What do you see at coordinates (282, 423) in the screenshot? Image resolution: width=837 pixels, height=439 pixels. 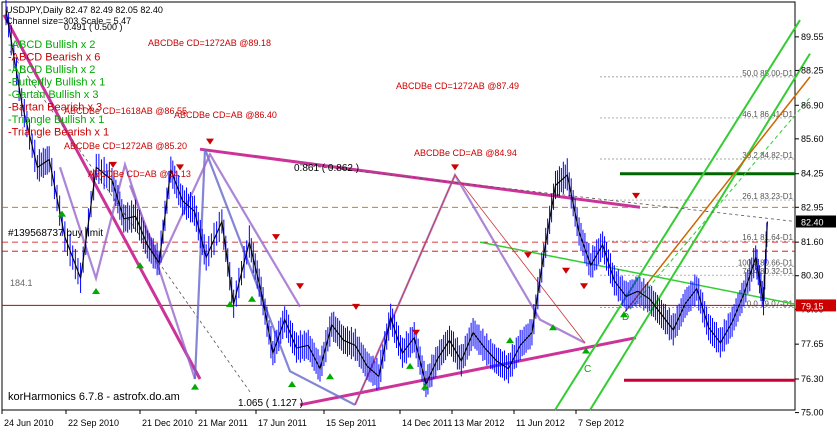 I see `x-tick-label: 17 Jun 2011` at bounding box center [282, 423].